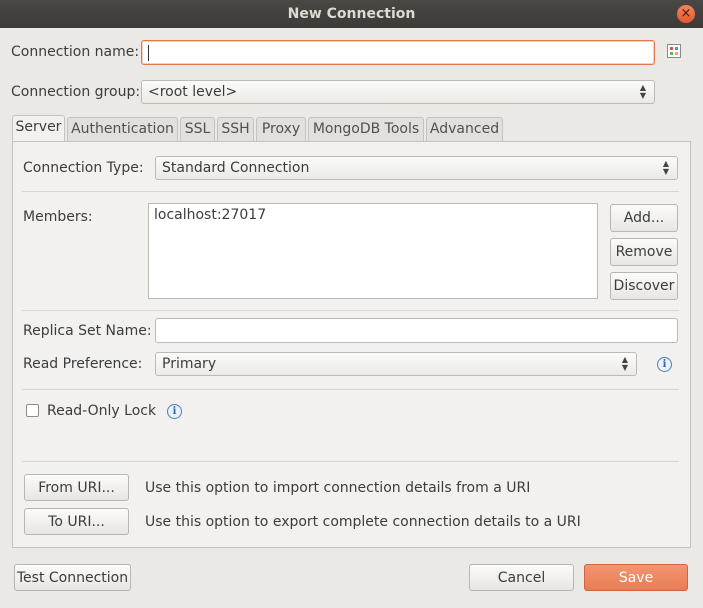  Describe the element at coordinates (373, 251) in the screenshot. I see `members-list: localhost:27017` at that location.